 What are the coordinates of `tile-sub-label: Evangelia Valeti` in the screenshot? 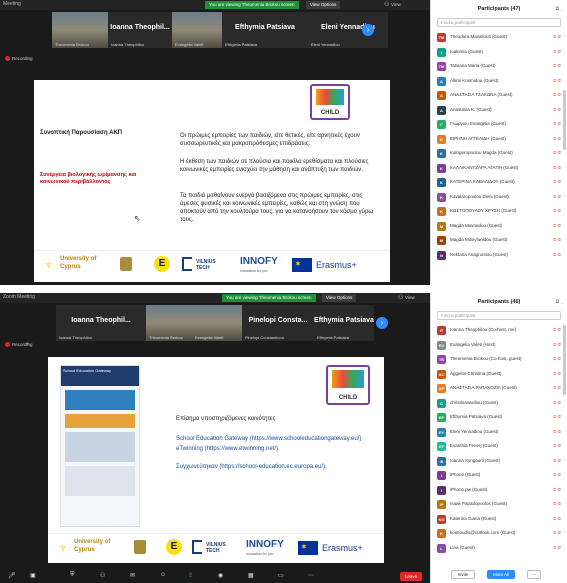 It's located at (189, 44).